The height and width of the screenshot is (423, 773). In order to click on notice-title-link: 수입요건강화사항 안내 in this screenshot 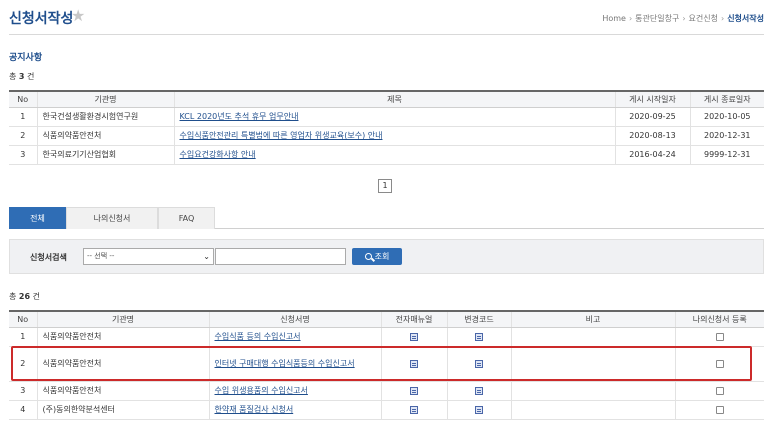, I will do `click(218, 154)`.